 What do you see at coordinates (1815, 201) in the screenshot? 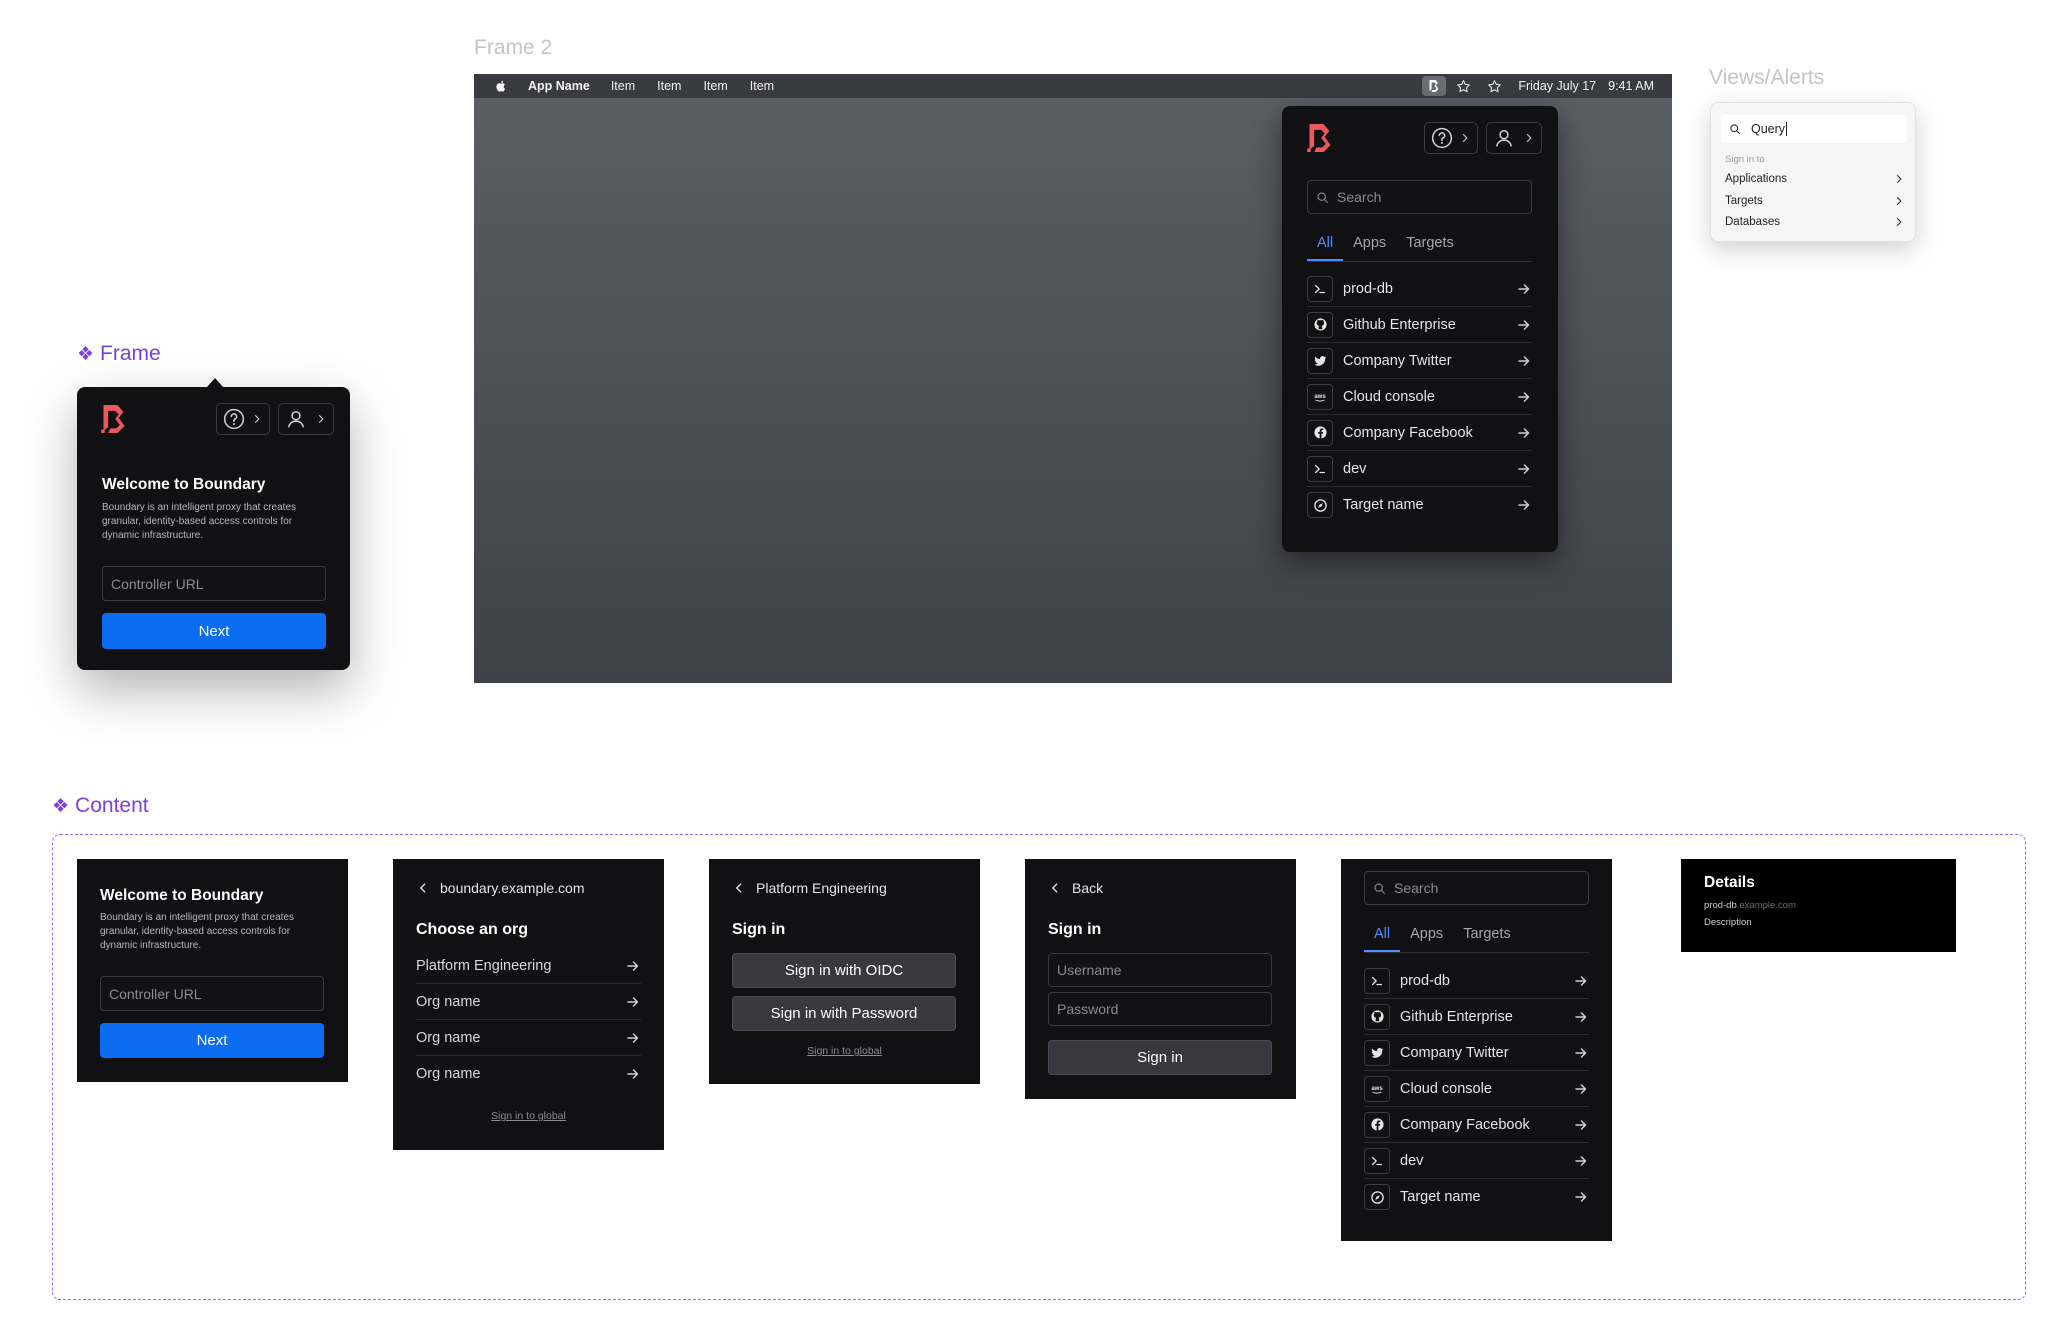
I see `alerts-item: Targets` at bounding box center [1815, 201].